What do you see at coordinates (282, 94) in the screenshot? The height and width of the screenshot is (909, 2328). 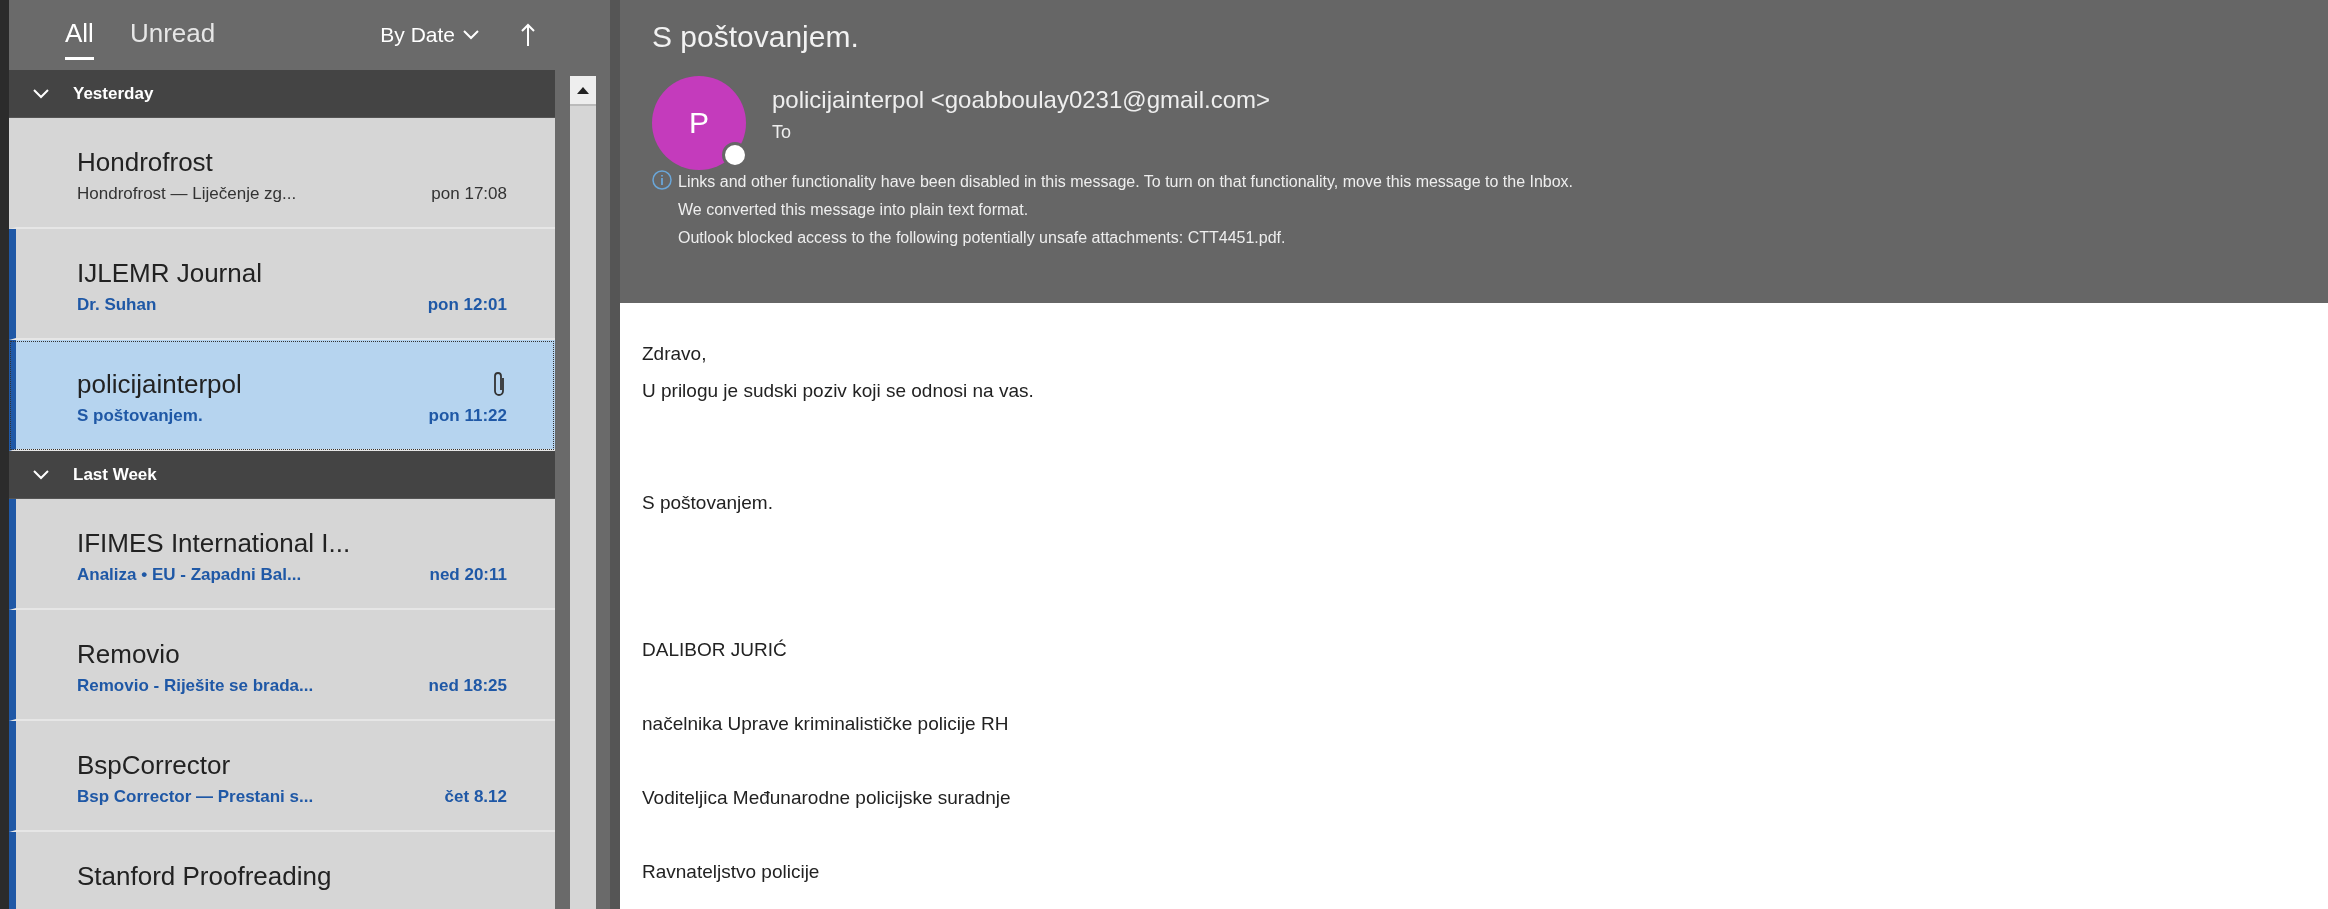 I see `group-header: Yesterday` at bounding box center [282, 94].